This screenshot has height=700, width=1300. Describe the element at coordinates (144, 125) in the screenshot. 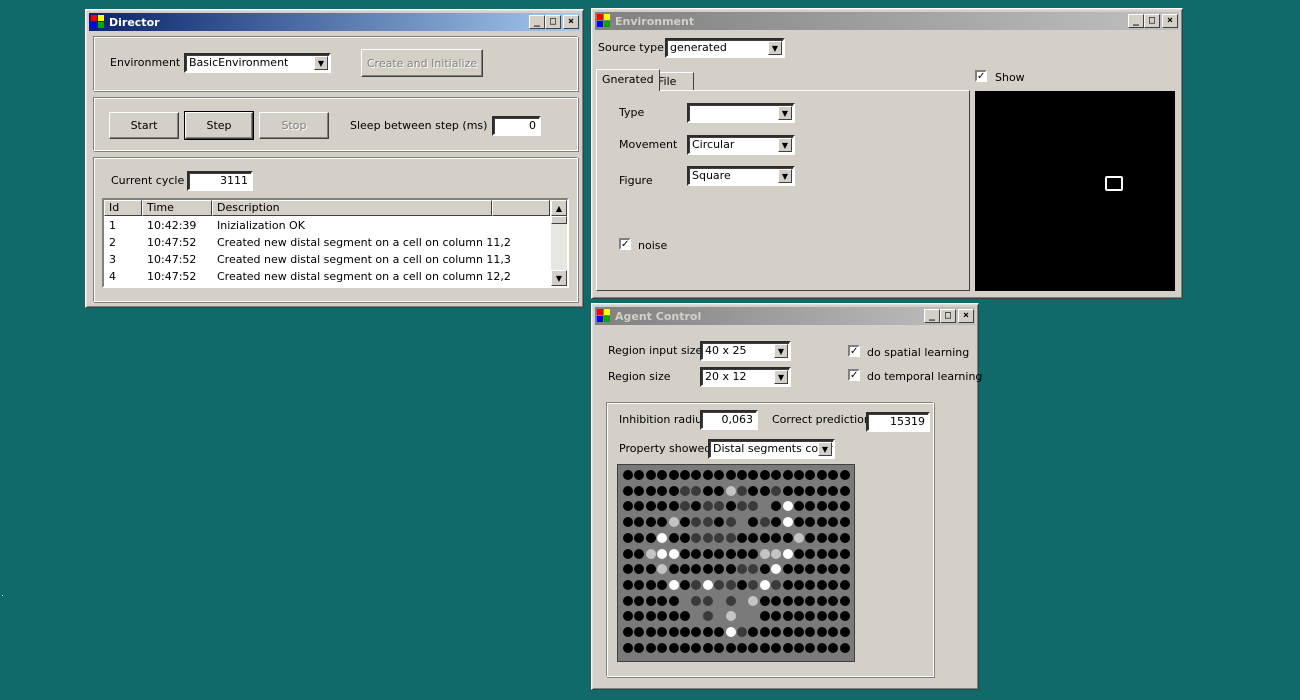

I see `start-button: Start` at that location.